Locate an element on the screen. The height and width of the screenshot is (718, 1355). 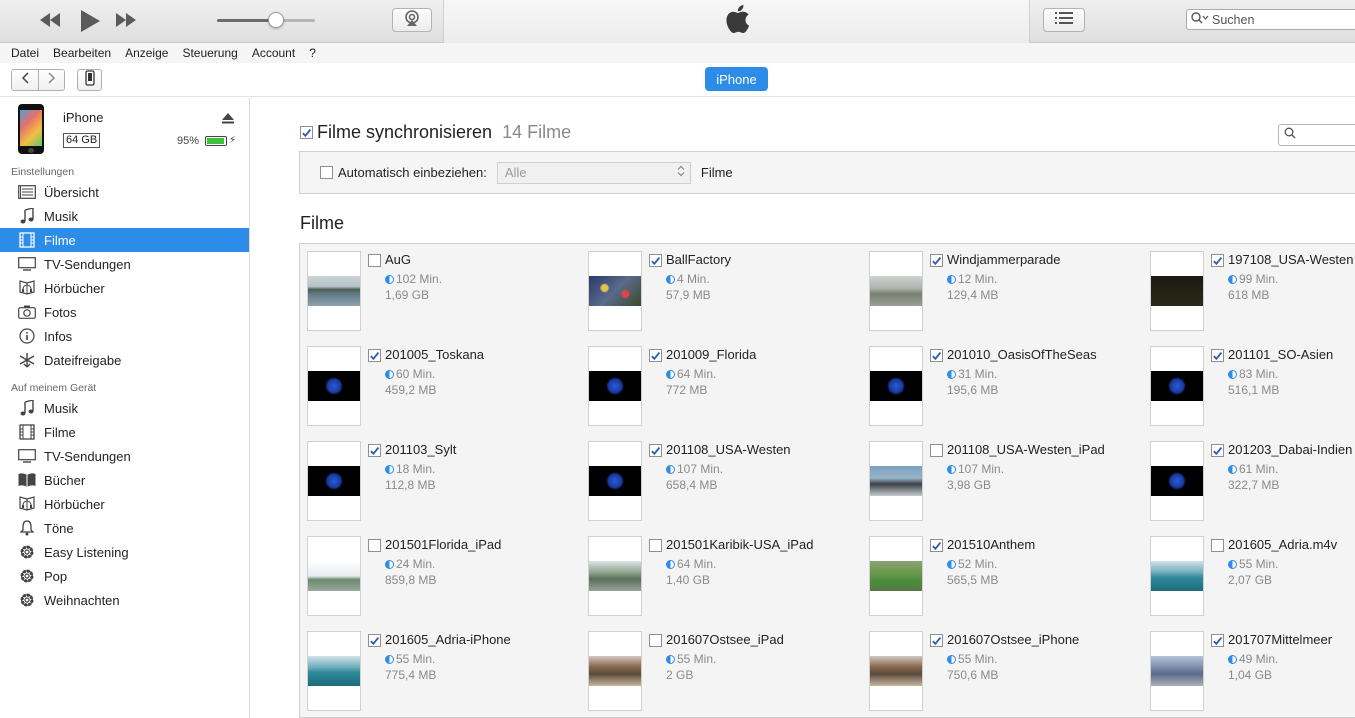
movie-tile: 201501Karibik-USA_iPad 64 Min. 1,40 GB is located at coordinates (721, 572).